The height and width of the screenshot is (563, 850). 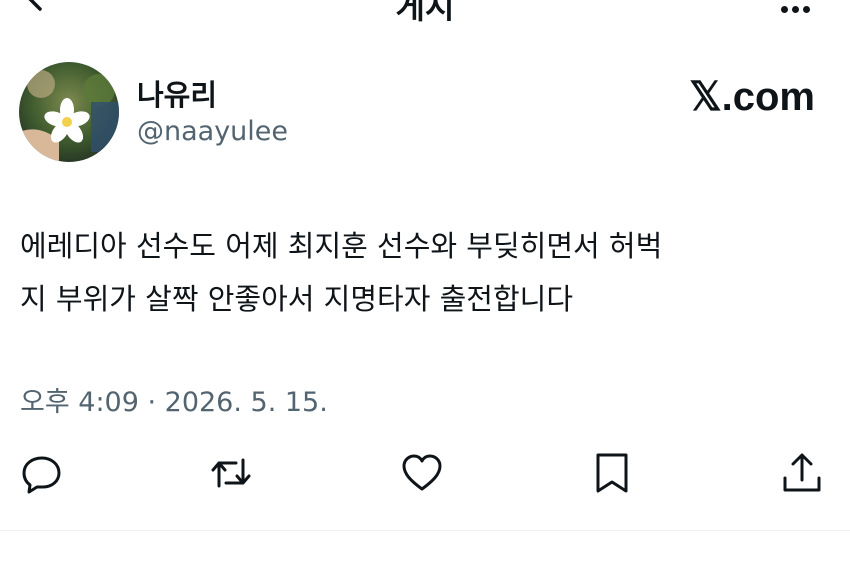 I want to click on page-title: 게시, so click(x=425, y=13).